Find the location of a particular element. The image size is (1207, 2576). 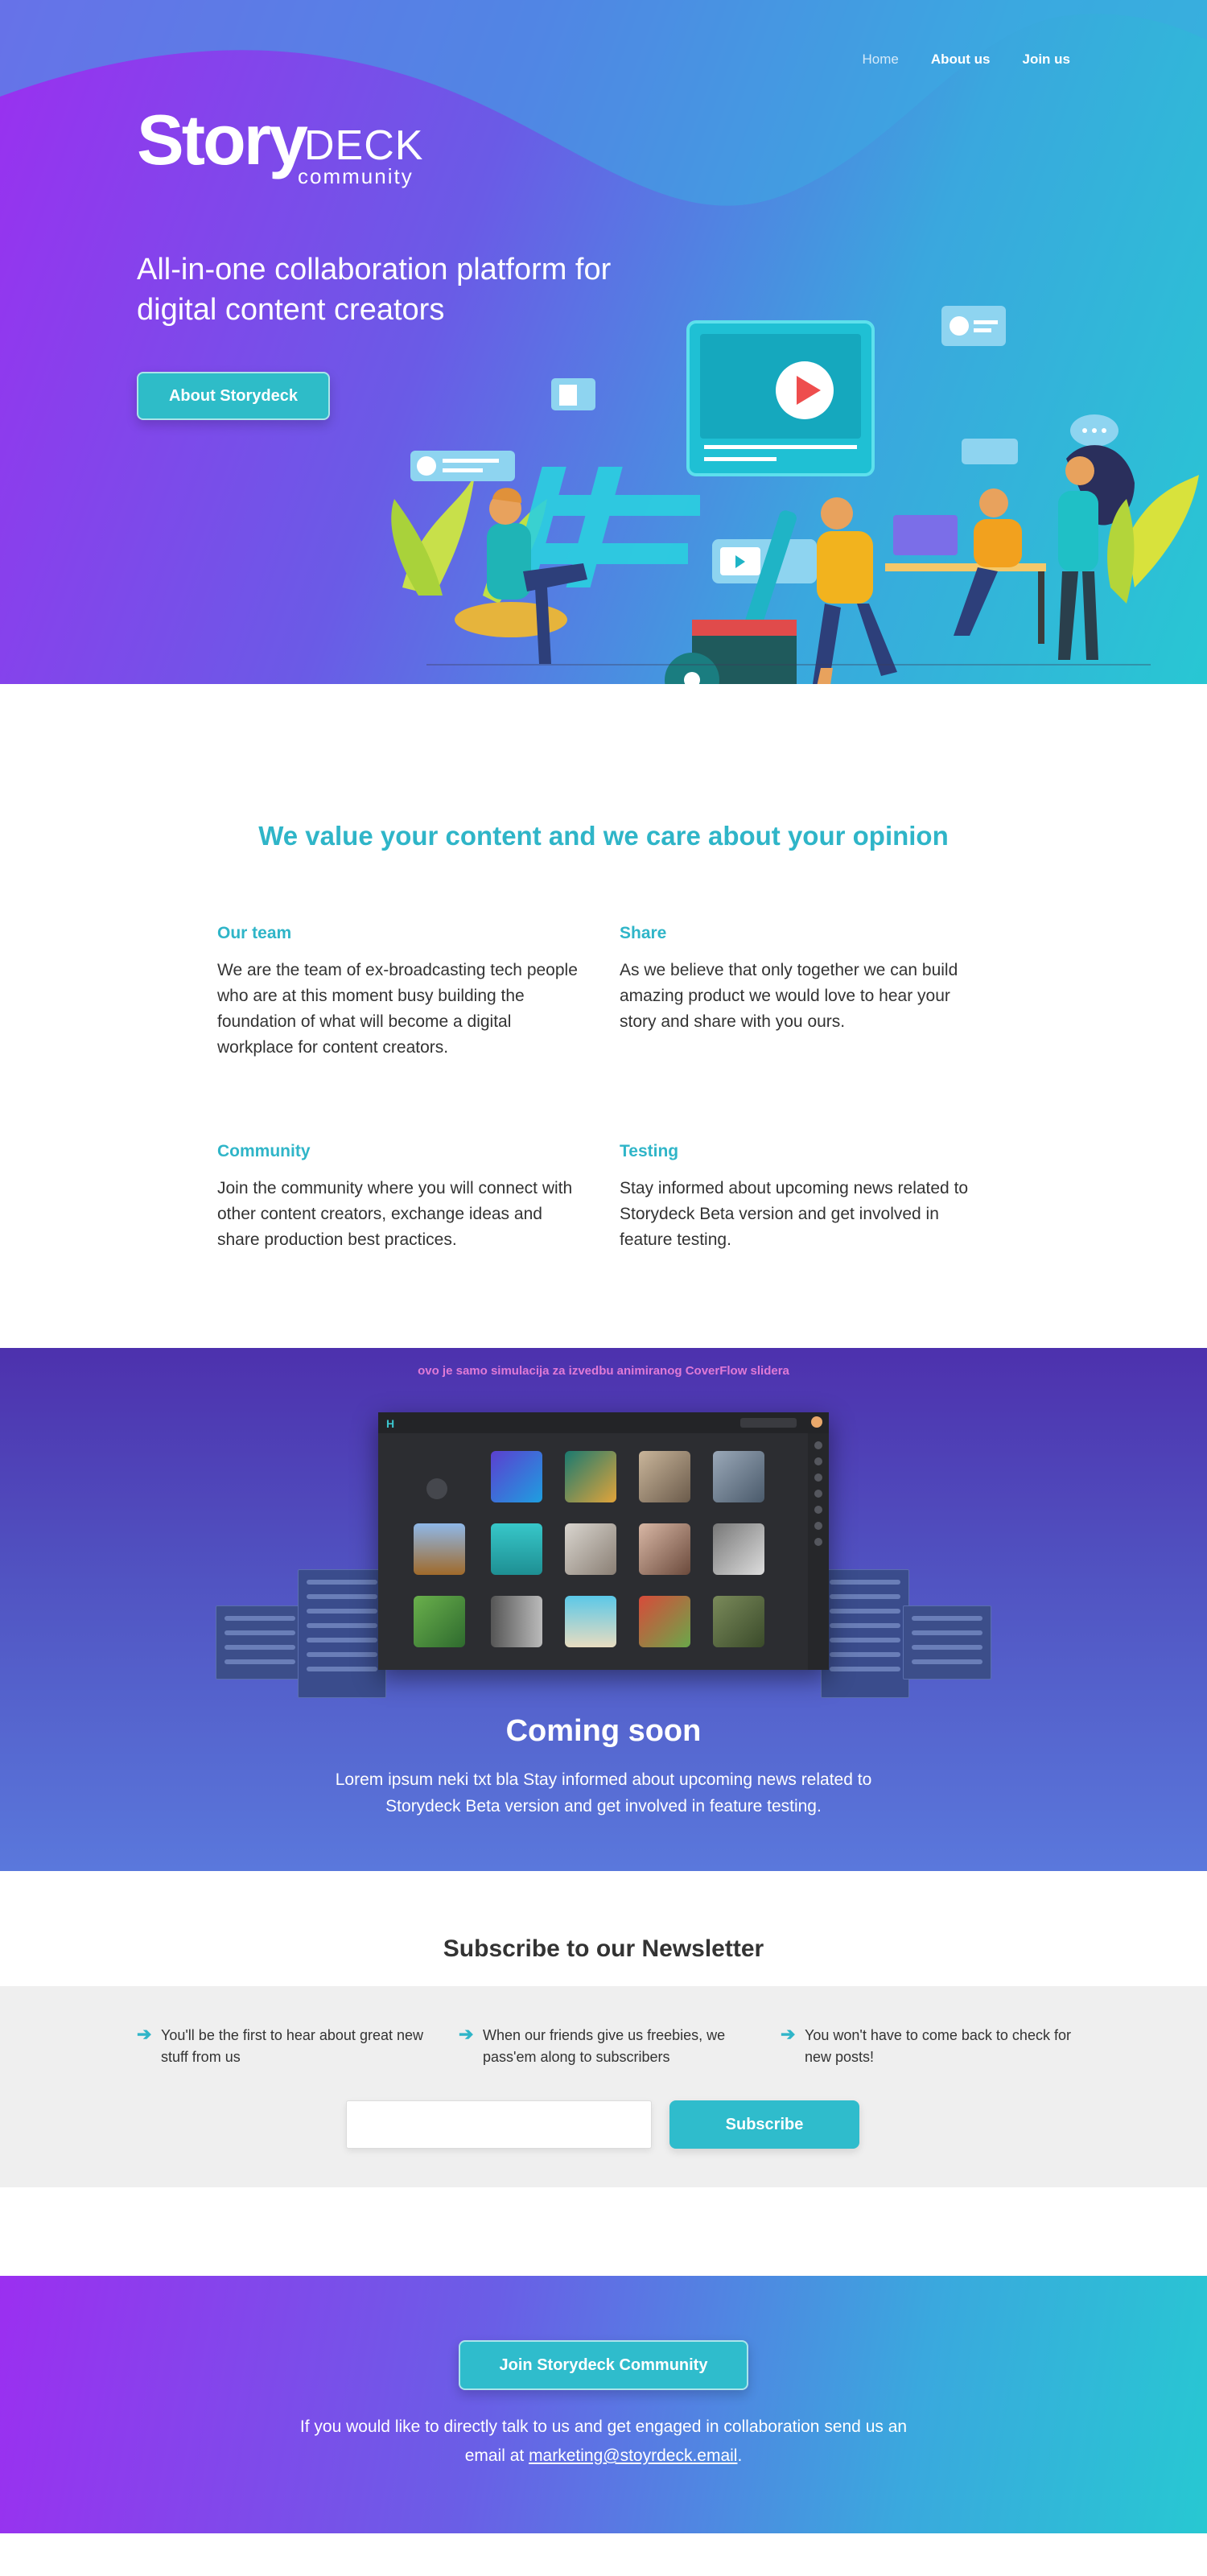

avatar is located at coordinates (816, 1422).